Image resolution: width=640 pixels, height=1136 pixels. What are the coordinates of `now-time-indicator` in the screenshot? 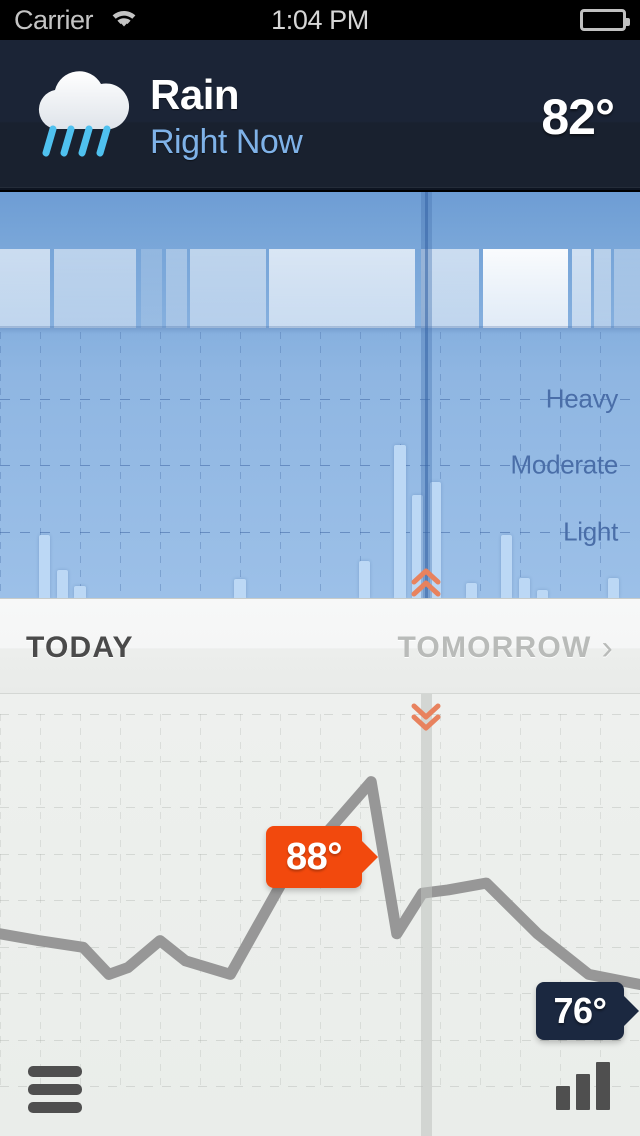 It's located at (426, 395).